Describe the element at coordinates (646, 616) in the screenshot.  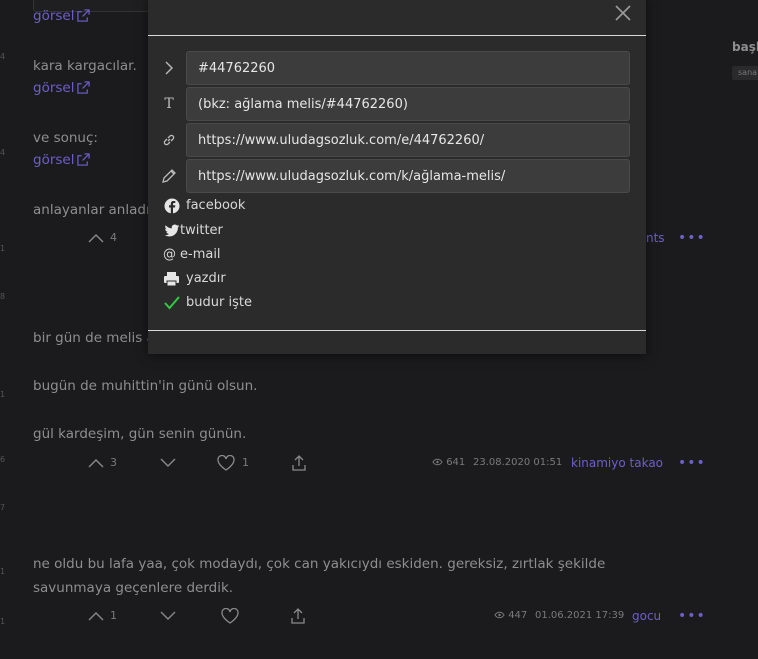
I see `author-link: gocu` at that location.